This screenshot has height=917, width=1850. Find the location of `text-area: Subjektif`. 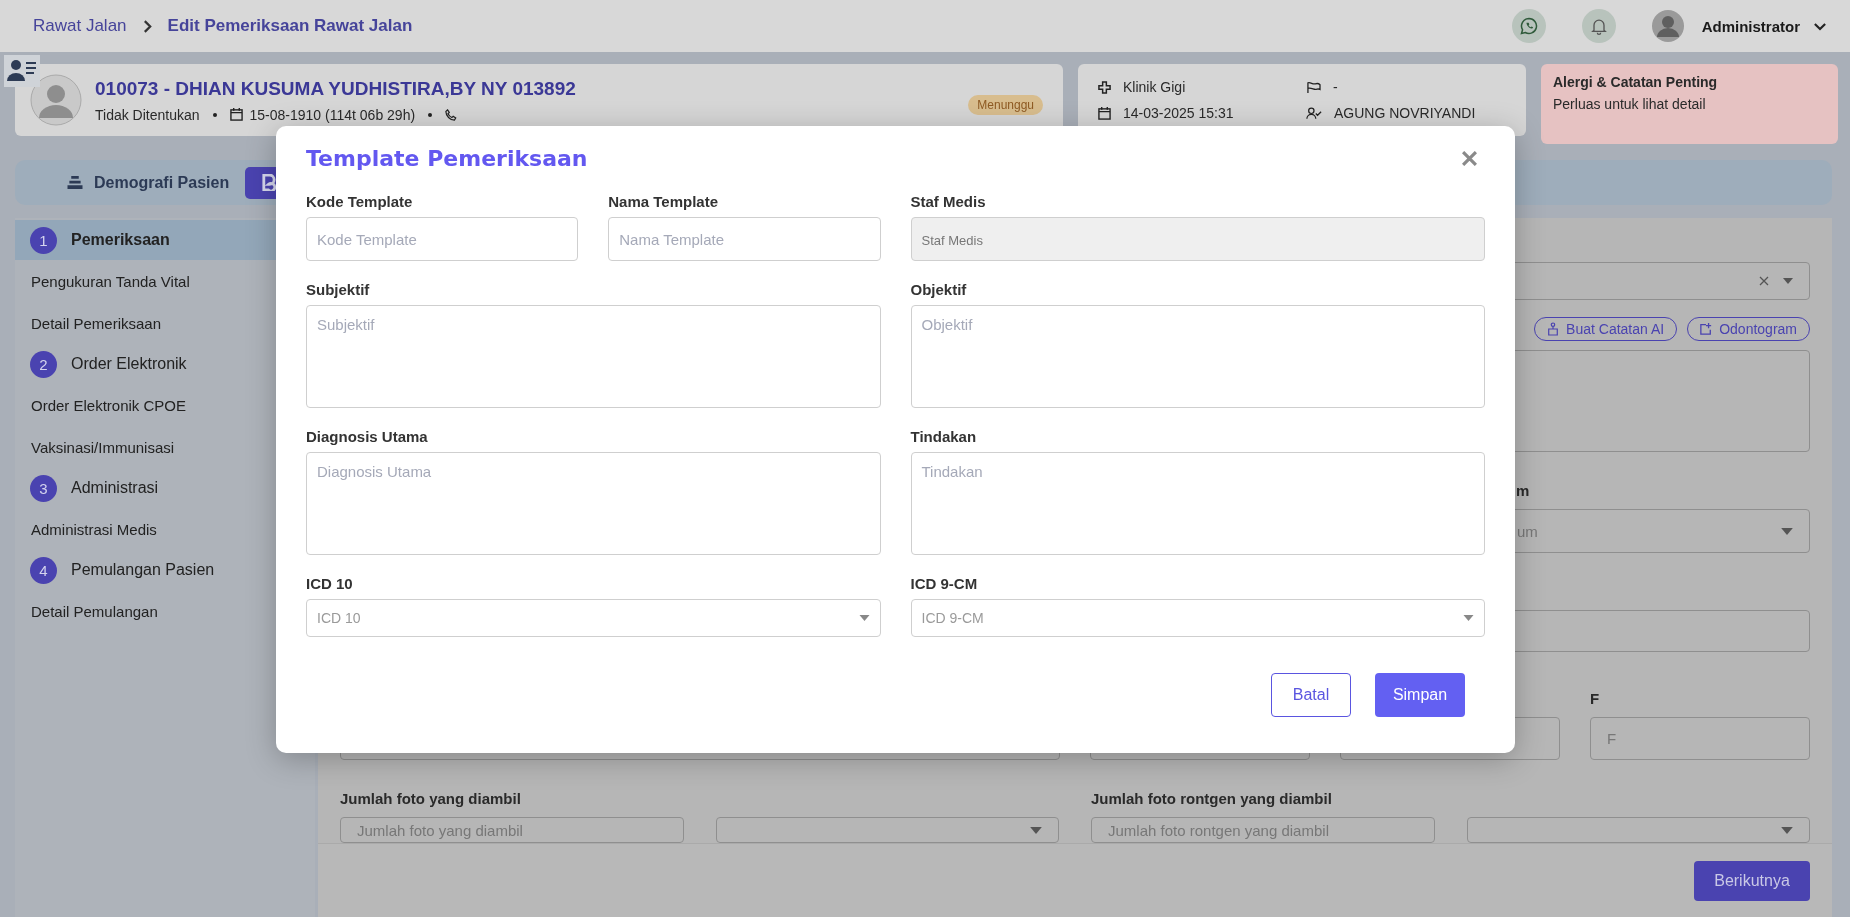

text-area: Subjektif is located at coordinates (593, 356).